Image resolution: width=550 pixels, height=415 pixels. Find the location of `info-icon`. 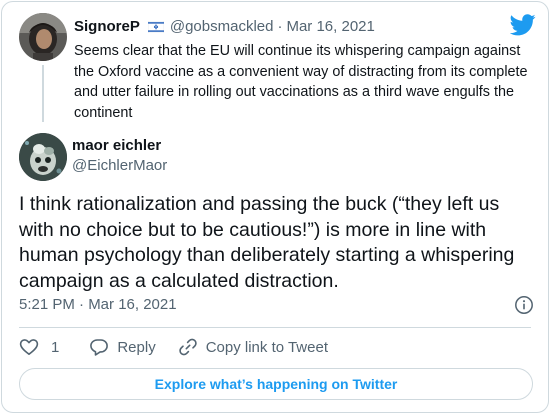

info-icon is located at coordinates (524, 305).